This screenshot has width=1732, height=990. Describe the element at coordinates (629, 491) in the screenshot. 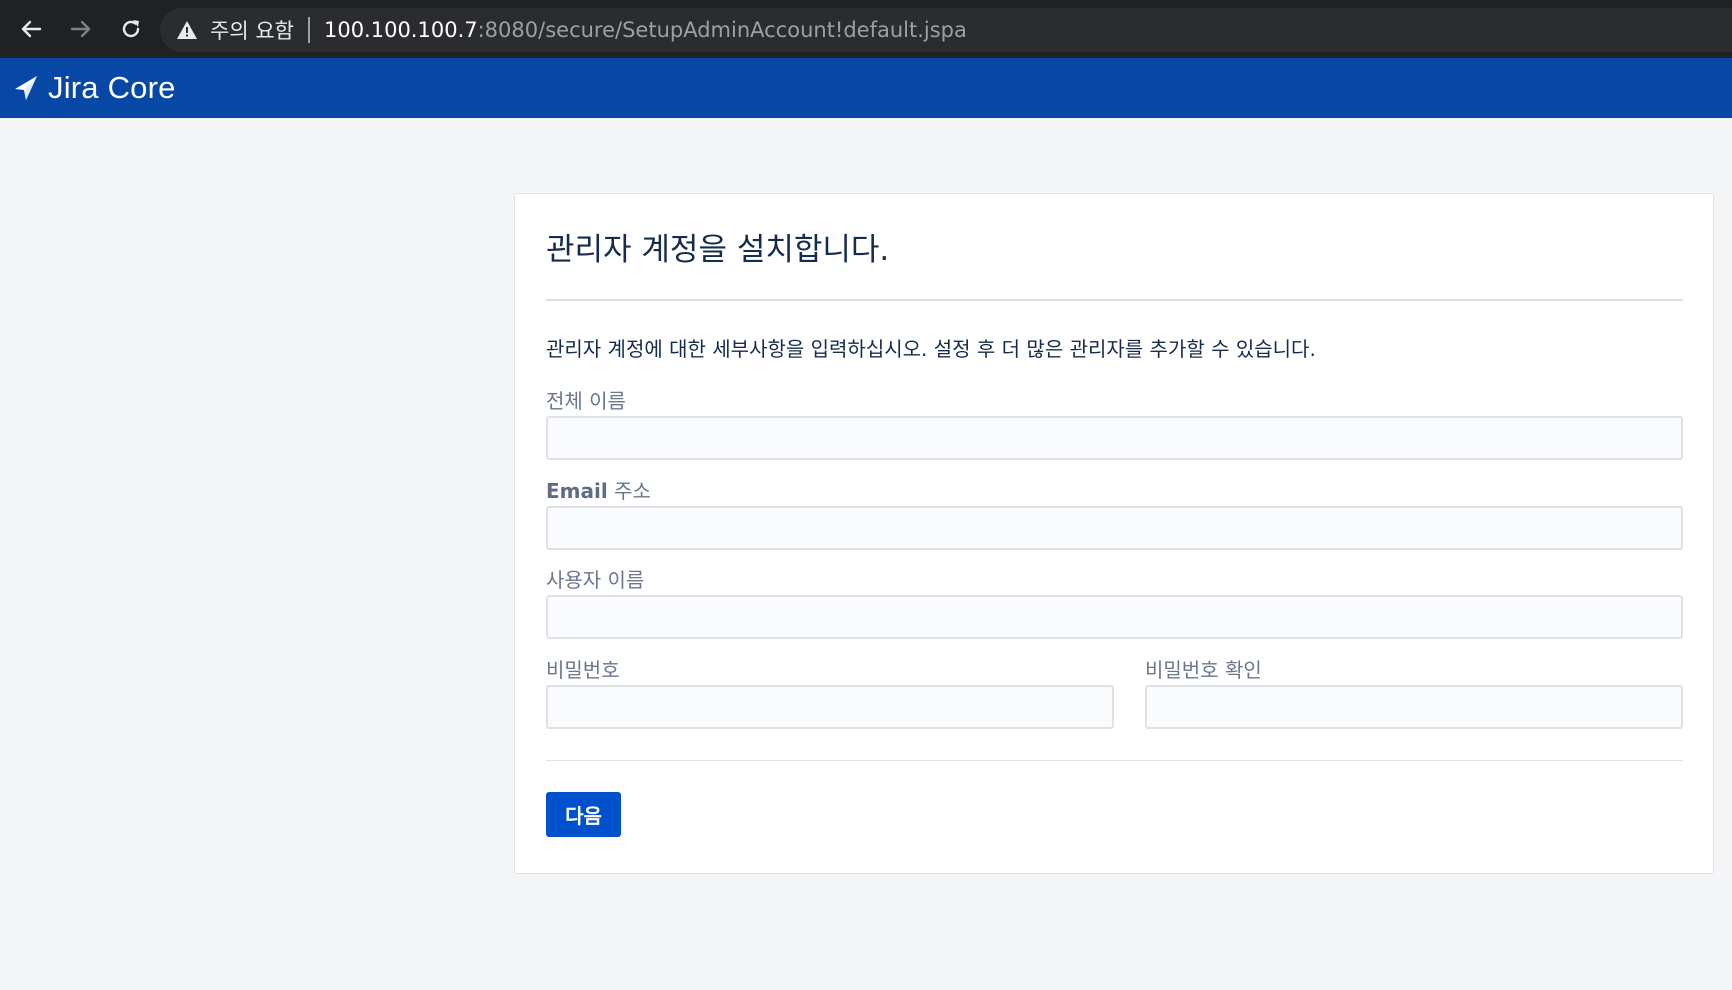

I see `email-label-rest: 주소` at that location.